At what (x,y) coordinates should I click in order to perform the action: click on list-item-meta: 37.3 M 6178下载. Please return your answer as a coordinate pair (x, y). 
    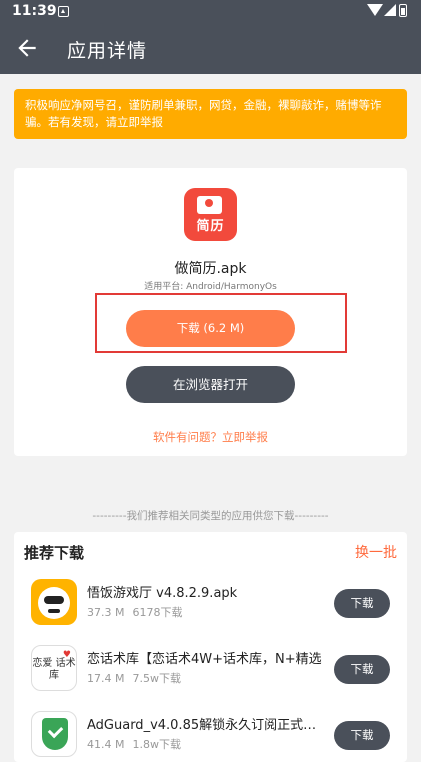
    Looking at the image, I should click on (138, 612).